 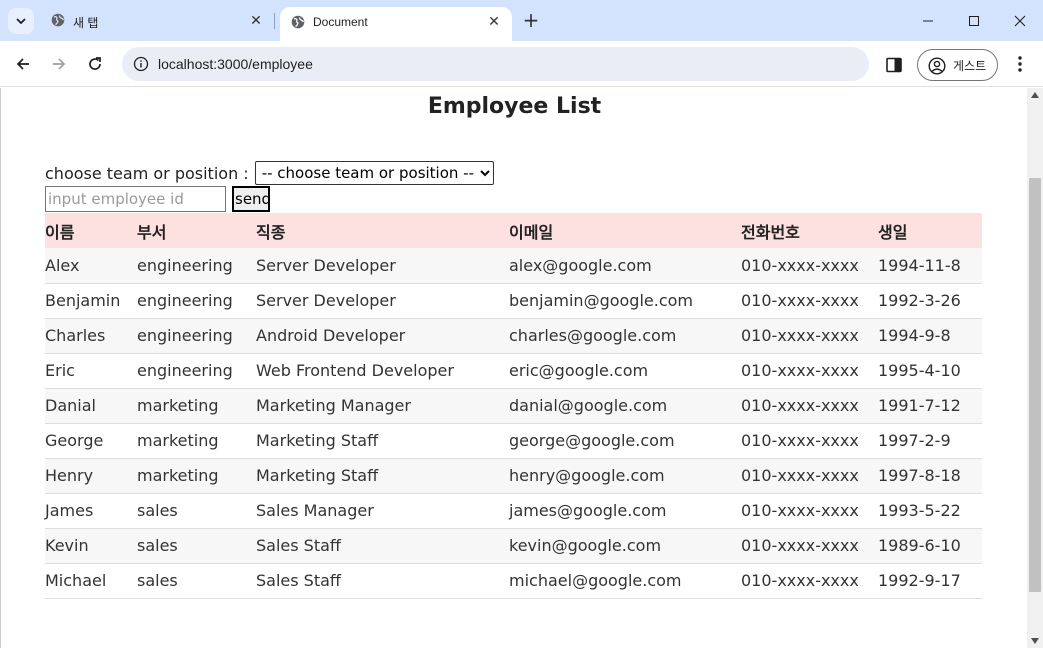 What do you see at coordinates (396, 24) in the screenshot?
I see `tab-document: Document ✕` at bounding box center [396, 24].